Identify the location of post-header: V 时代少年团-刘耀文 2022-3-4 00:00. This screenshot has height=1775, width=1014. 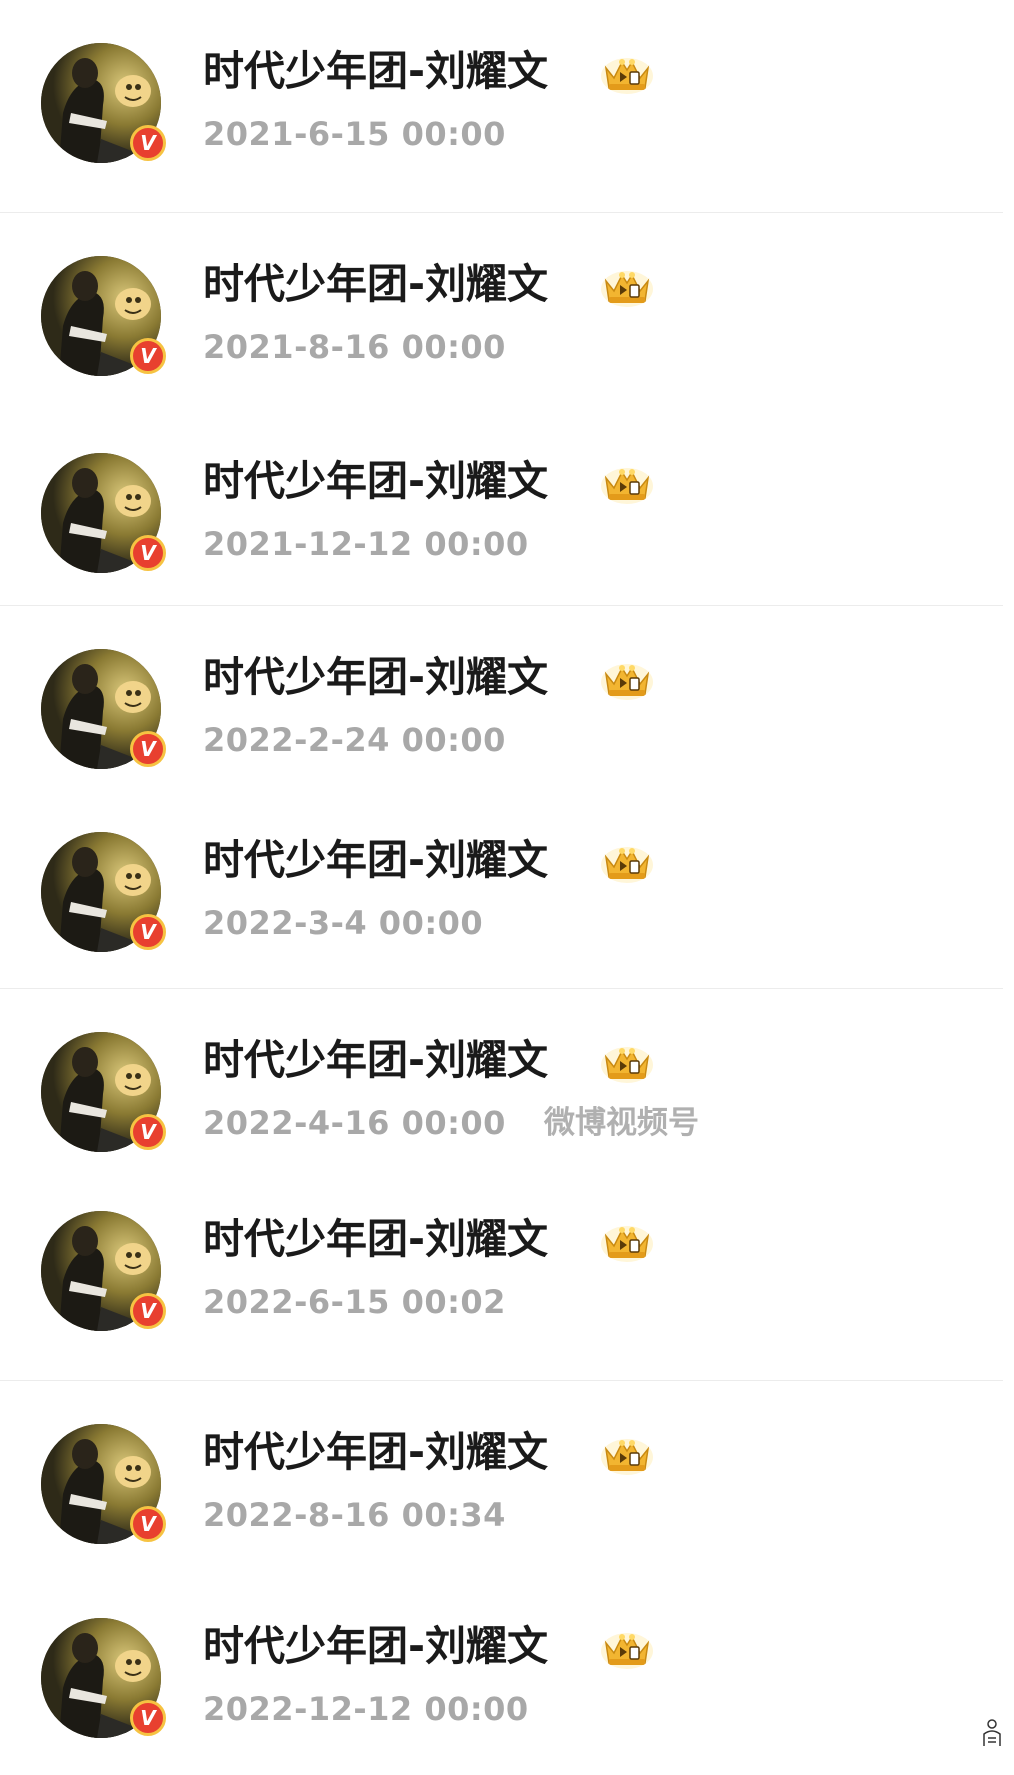
(501, 889).